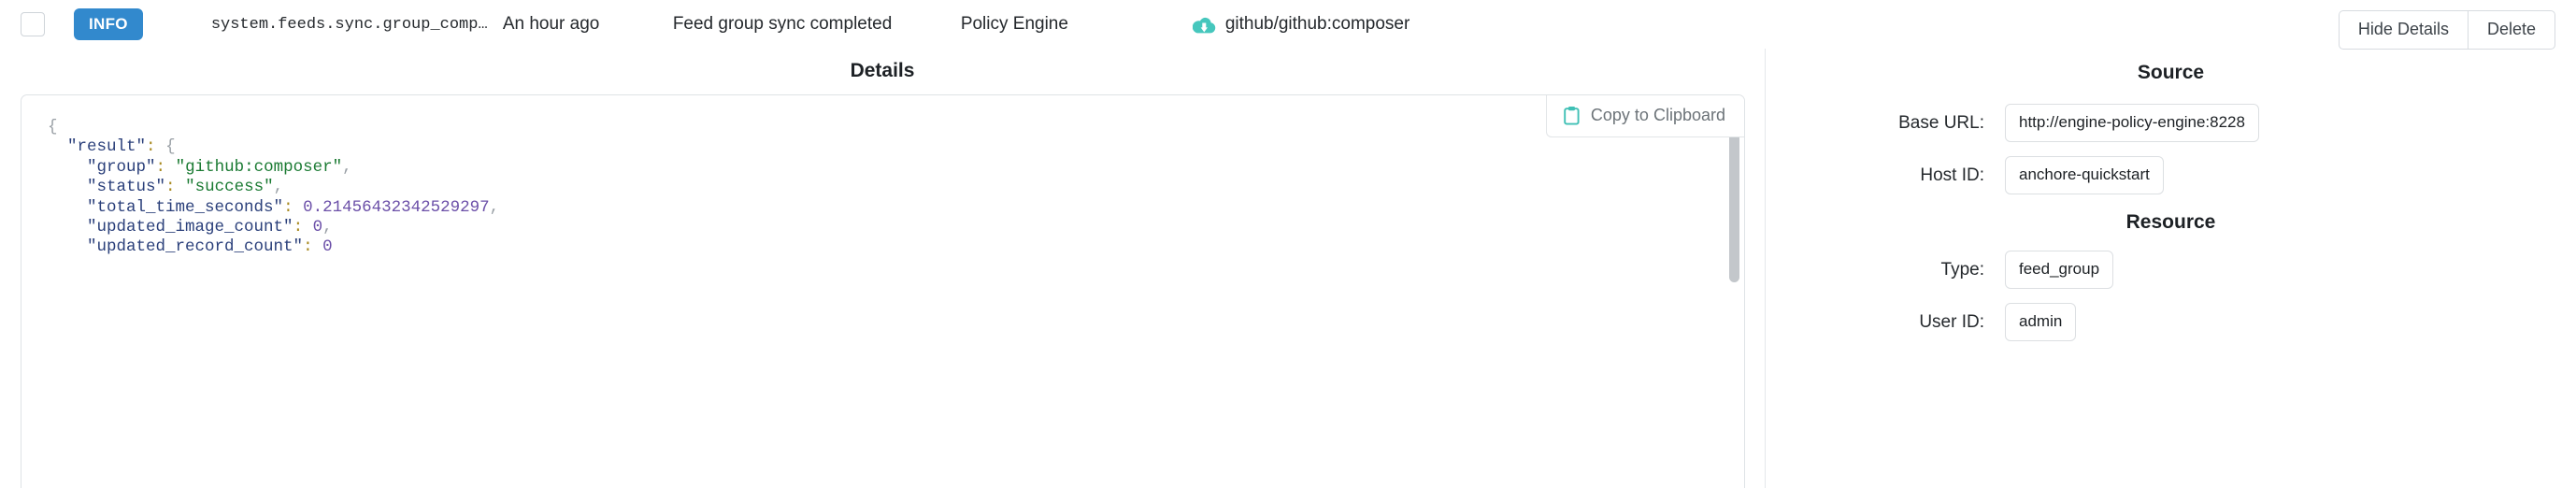 This screenshot has height=488, width=2576. I want to click on event-resource-cell: github/github:composer, so click(1379, 24).